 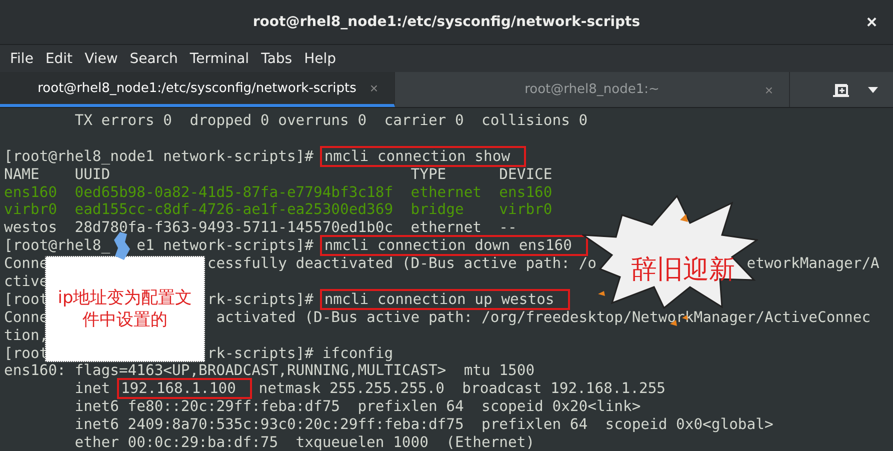 What do you see at coordinates (357, 407) in the screenshot?
I see `terminal-text: inet6 fe80::20c:29ff:feba:df75 prefixlen 64 scopeid 0x20<link>` at bounding box center [357, 407].